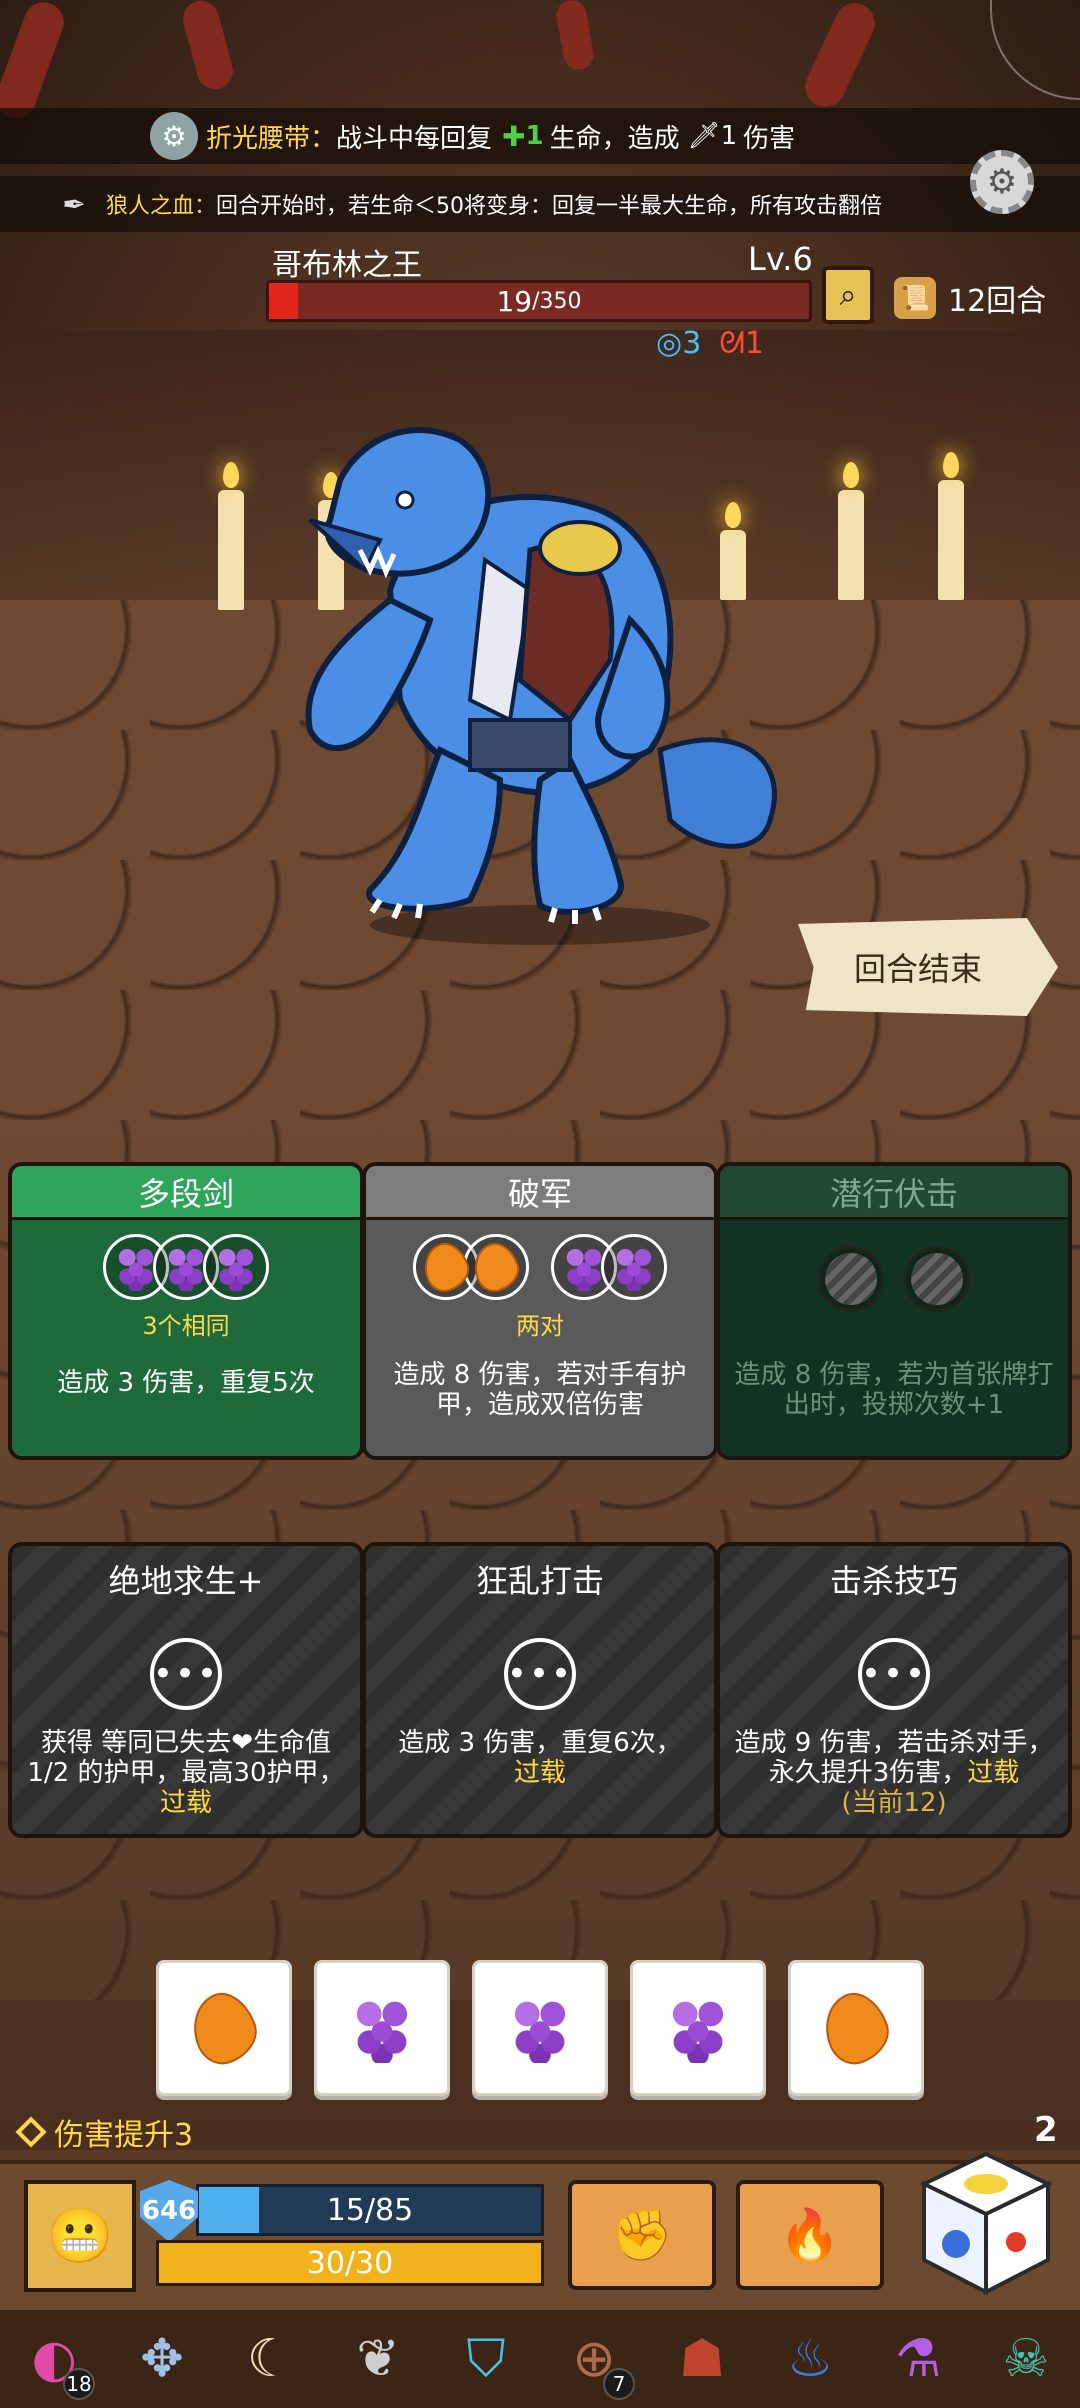 The width and height of the screenshot is (1080, 2408). Describe the element at coordinates (186, 1326) in the screenshot. I see `card-condition: 3个相同` at that location.